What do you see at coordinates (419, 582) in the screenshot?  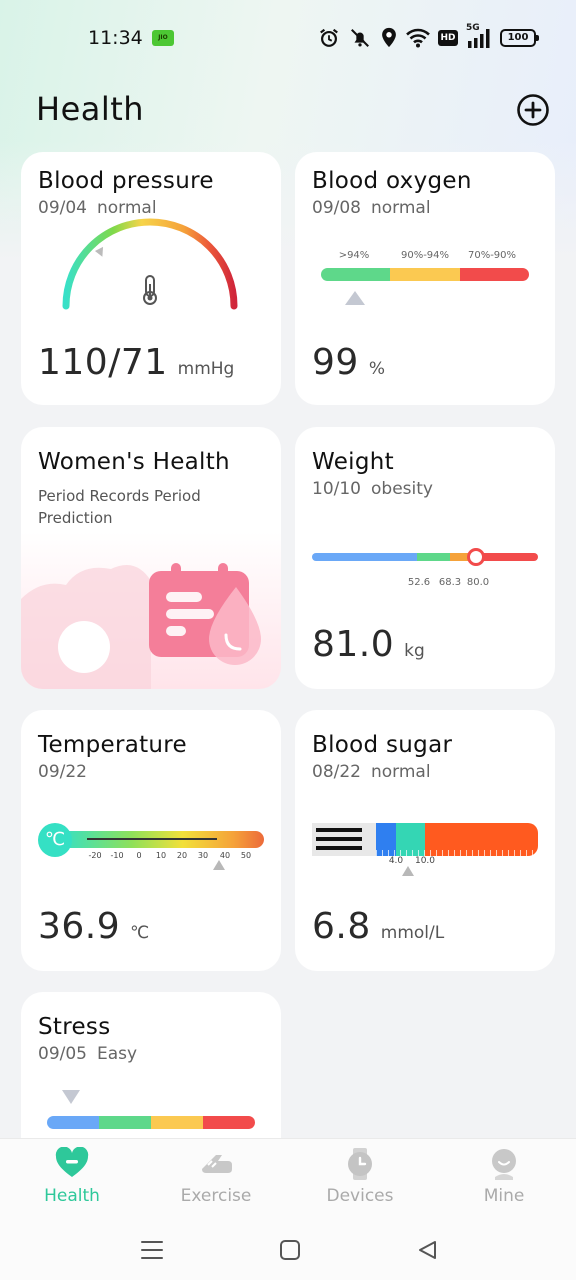 I see `scale-tick: 52.6` at bounding box center [419, 582].